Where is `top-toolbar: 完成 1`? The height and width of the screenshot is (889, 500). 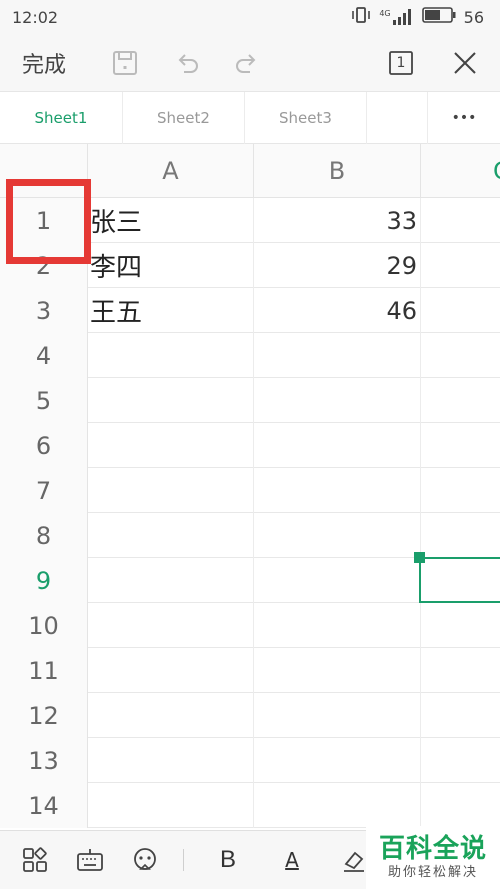 top-toolbar: 完成 1 is located at coordinates (250, 63).